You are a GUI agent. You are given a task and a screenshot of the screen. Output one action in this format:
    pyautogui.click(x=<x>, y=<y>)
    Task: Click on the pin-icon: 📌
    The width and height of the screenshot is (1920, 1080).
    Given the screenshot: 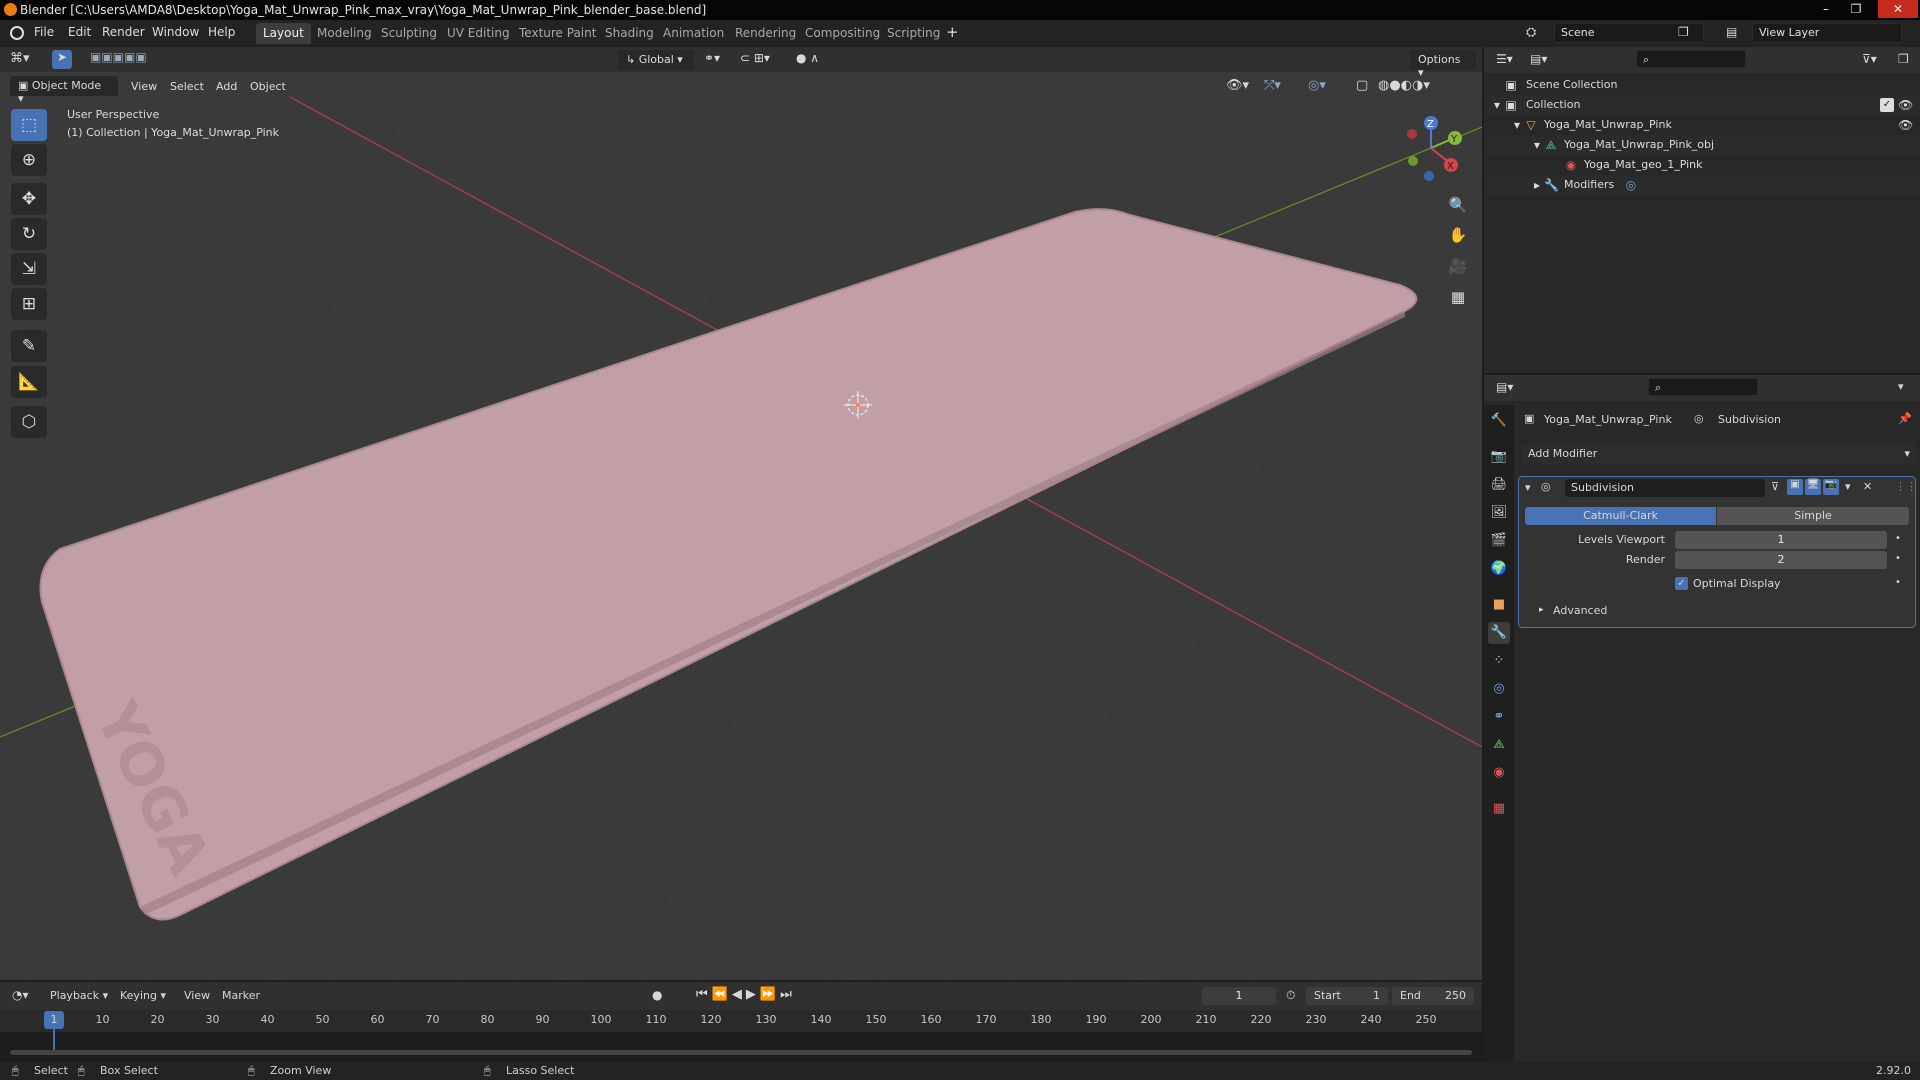 What is the action you would take?
    pyautogui.click(x=1905, y=418)
    